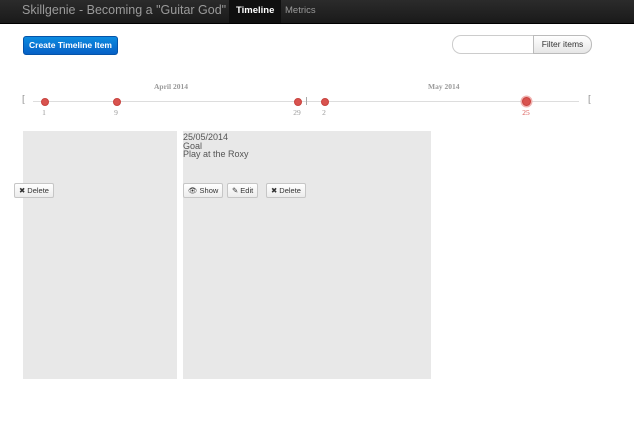 The height and width of the screenshot is (421, 634). Describe the element at coordinates (24, 99) in the screenshot. I see `timeline-start-bracket: [` at that location.